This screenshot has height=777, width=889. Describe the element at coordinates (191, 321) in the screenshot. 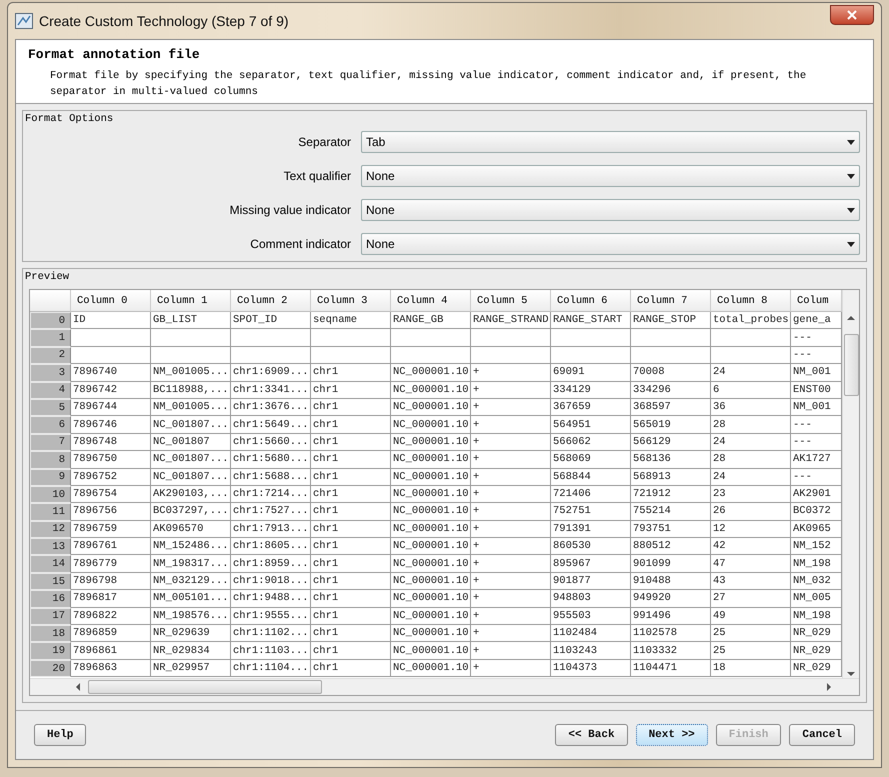

I see `table-cell: GB_LIST` at that location.